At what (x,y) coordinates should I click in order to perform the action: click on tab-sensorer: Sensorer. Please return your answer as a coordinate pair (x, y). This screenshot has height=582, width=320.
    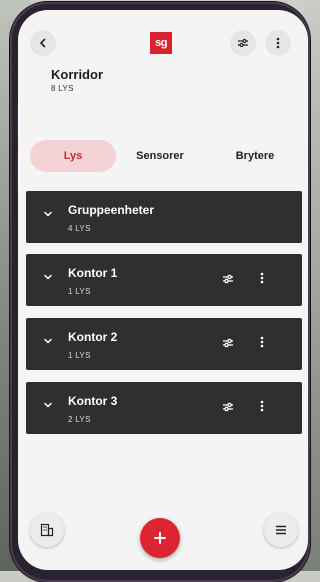
    Looking at the image, I should click on (160, 156).